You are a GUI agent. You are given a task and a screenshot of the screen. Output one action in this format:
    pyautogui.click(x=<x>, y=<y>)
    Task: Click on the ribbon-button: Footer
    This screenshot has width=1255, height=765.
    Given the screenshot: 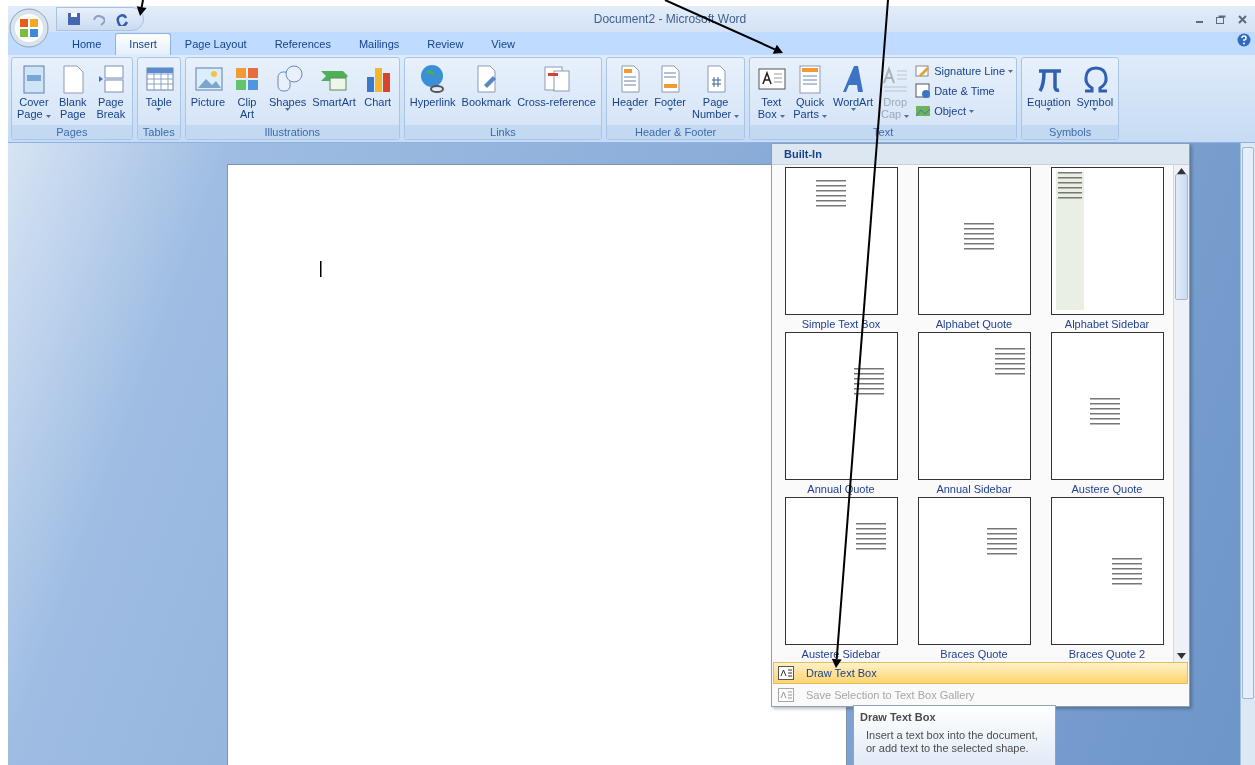 What is the action you would take?
    pyautogui.click(x=670, y=86)
    